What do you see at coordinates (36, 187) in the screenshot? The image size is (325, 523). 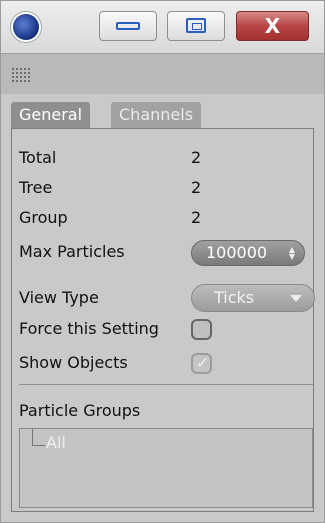 I see `tree-label: Tree` at bounding box center [36, 187].